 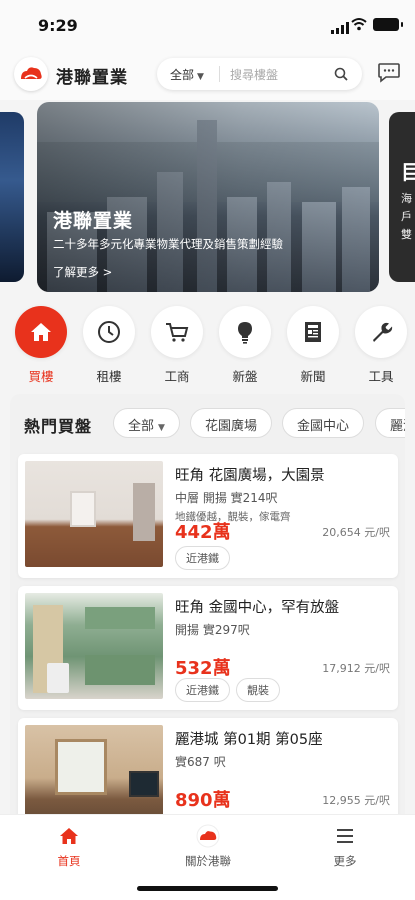 What do you see at coordinates (340, 28) in the screenshot?
I see `signal-icon` at bounding box center [340, 28].